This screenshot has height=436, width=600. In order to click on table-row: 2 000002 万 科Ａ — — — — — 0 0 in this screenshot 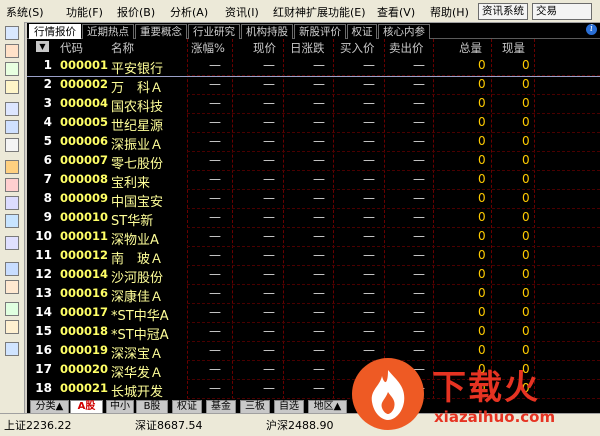, I will do `click(313, 86)`.